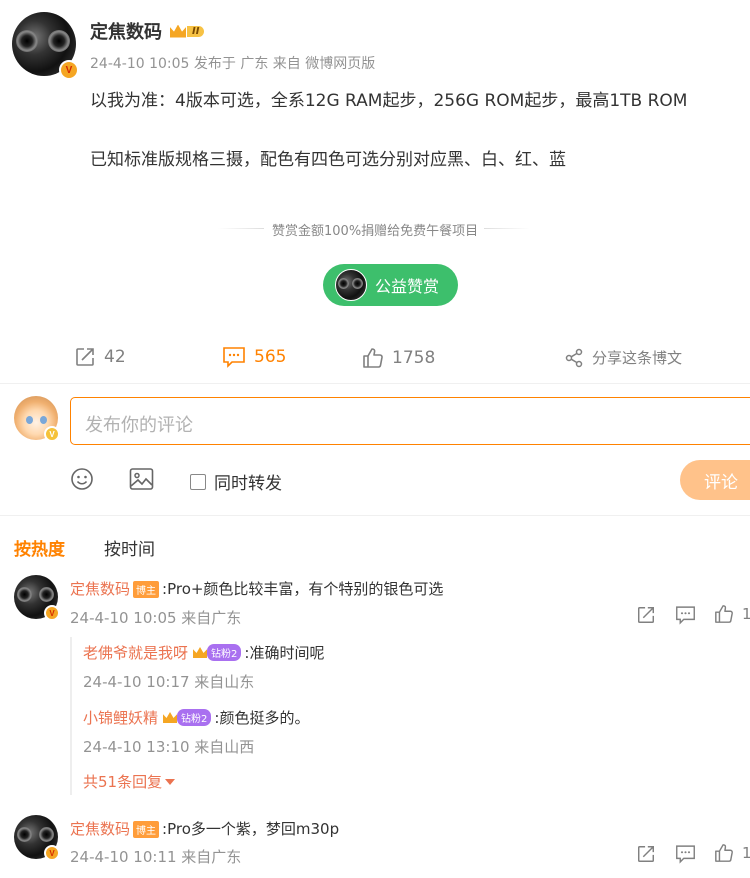 The height and width of the screenshot is (878, 750). I want to click on comment-body: 定焦数码 博主:Pro多一个紫，梦回m30p, so click(204, 828).